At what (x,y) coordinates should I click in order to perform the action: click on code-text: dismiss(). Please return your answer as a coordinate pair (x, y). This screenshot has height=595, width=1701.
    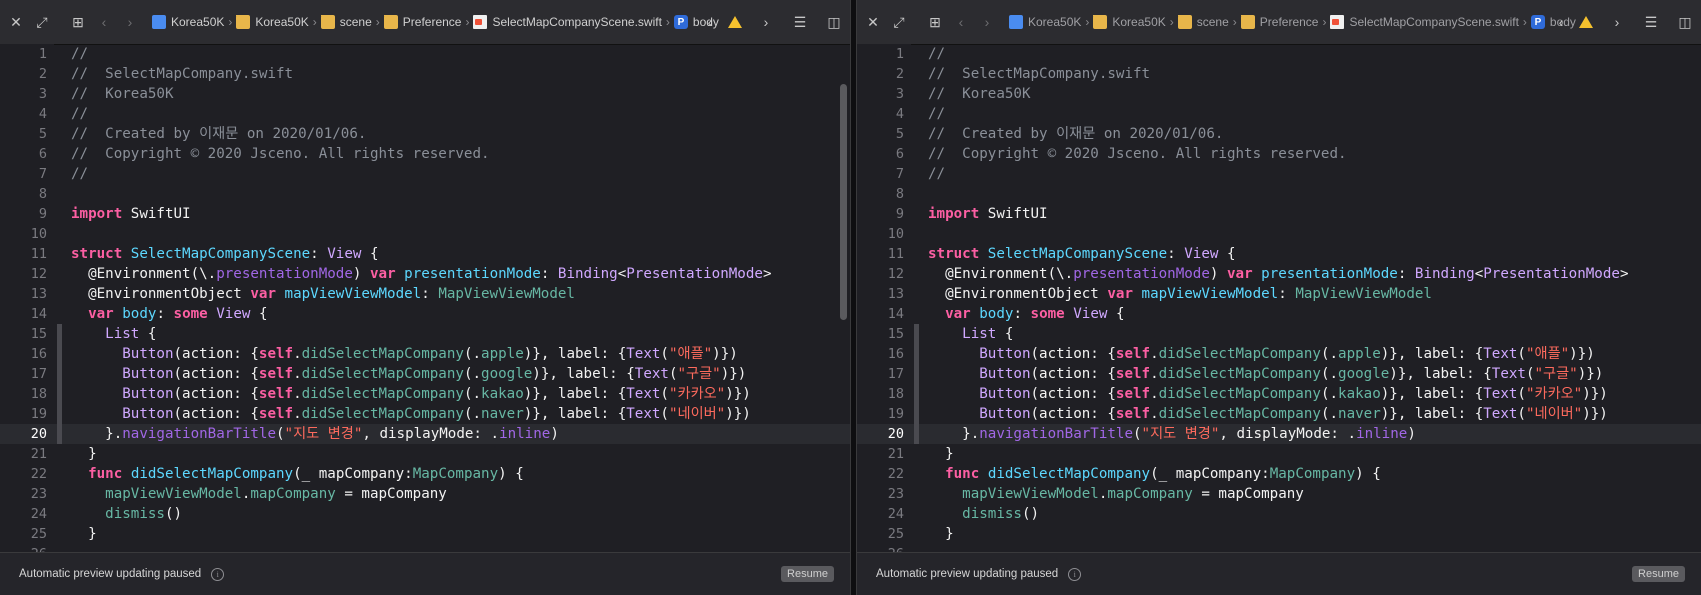
    Looking at the image, I should click on (1001, 514).